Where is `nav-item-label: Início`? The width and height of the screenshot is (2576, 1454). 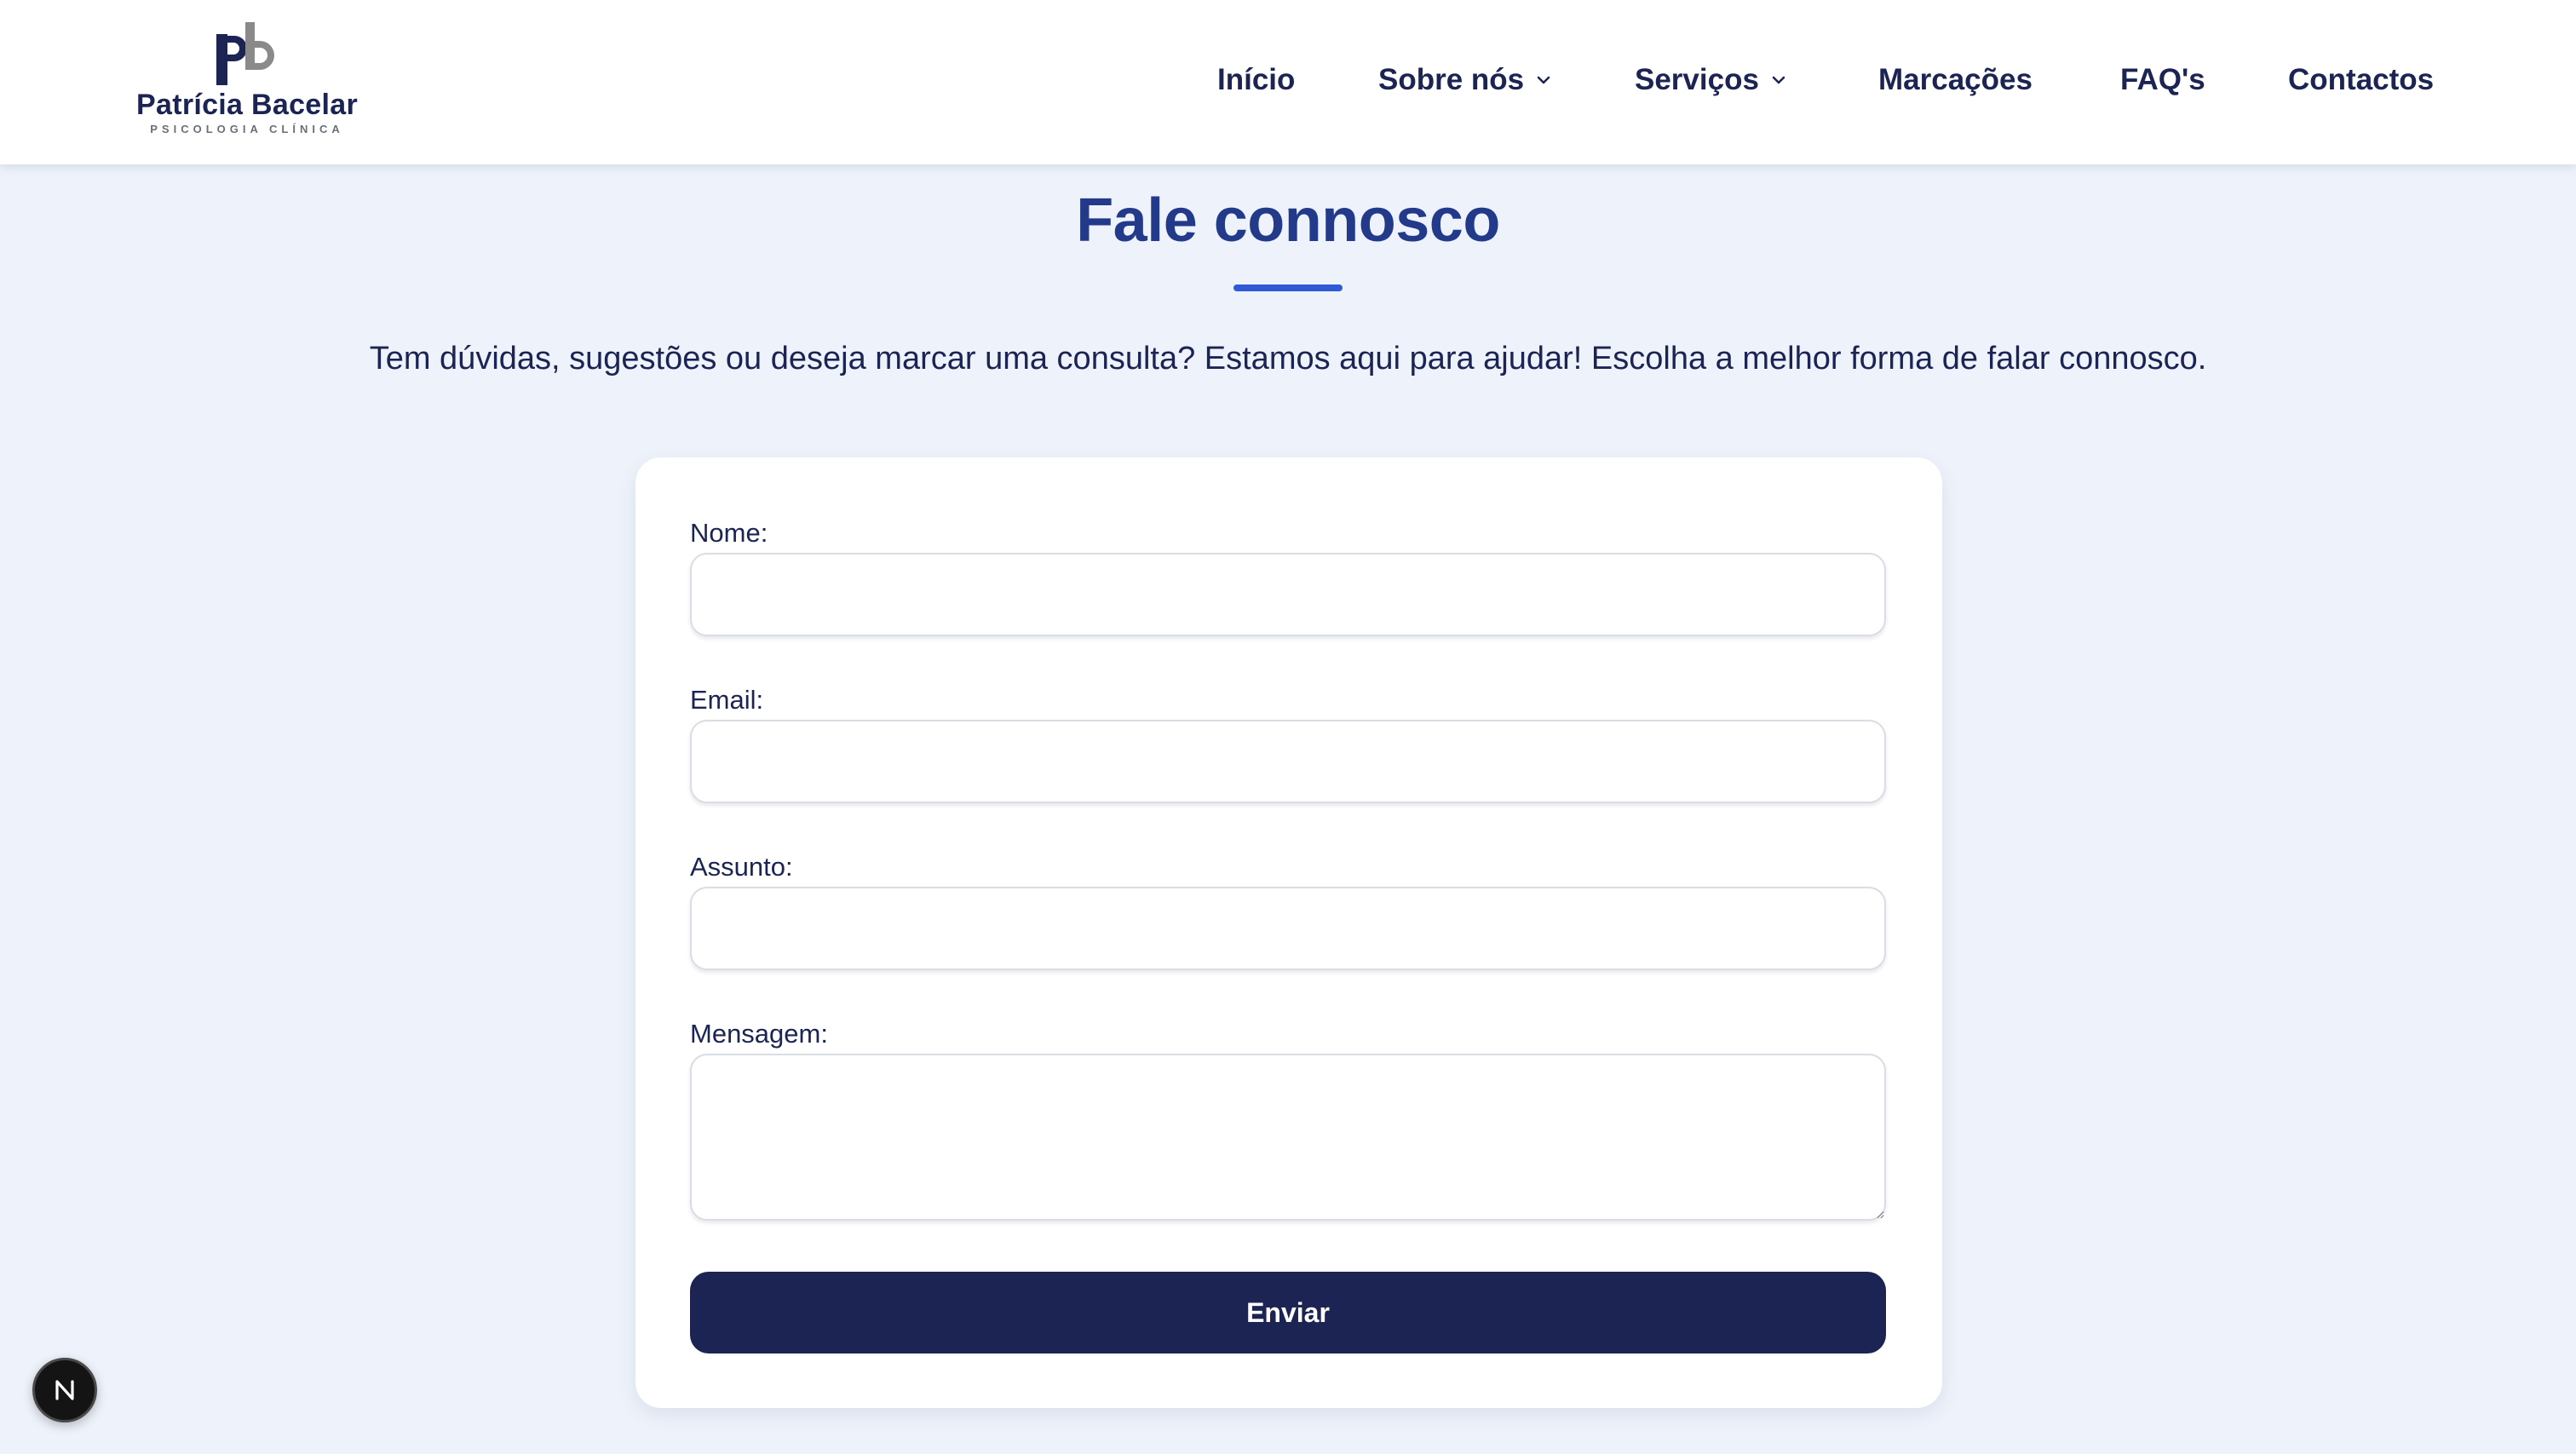
nav-item-label: Início is located at coordinates (1257, 79).